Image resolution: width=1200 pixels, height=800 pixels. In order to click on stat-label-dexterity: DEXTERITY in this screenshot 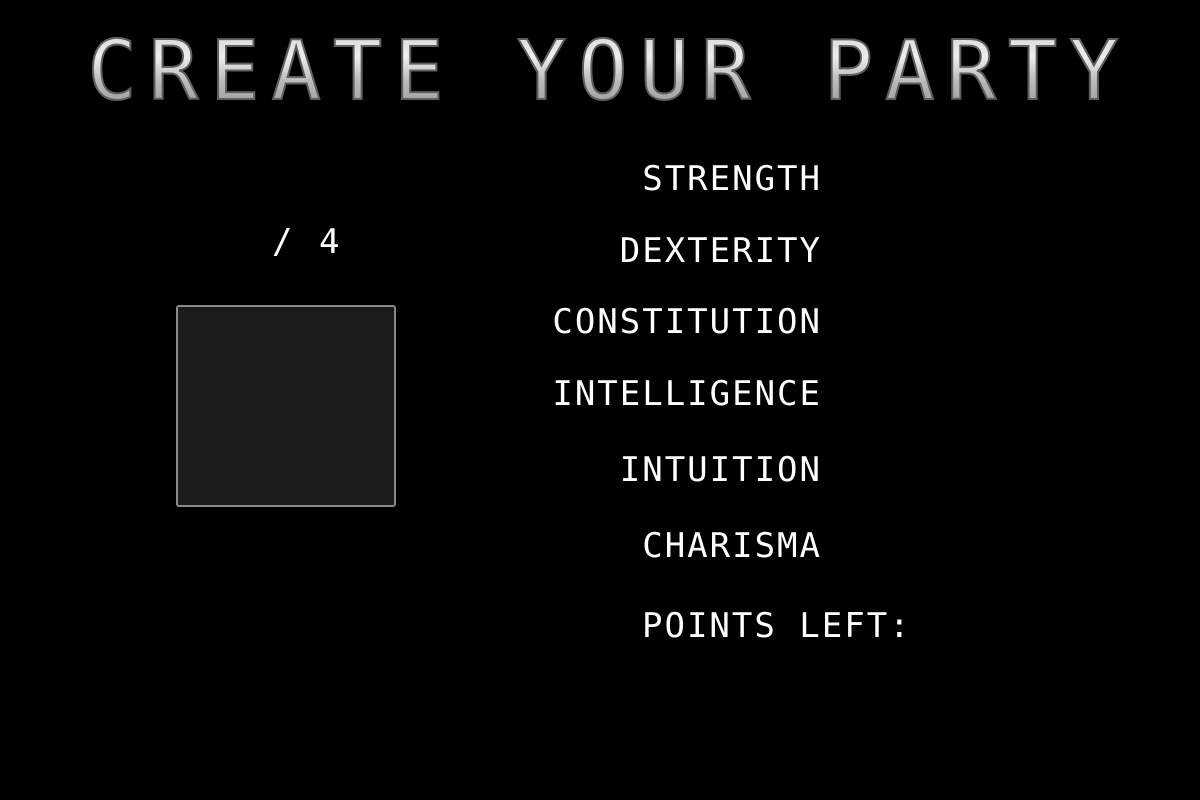, I will do `click(720, 251)`.